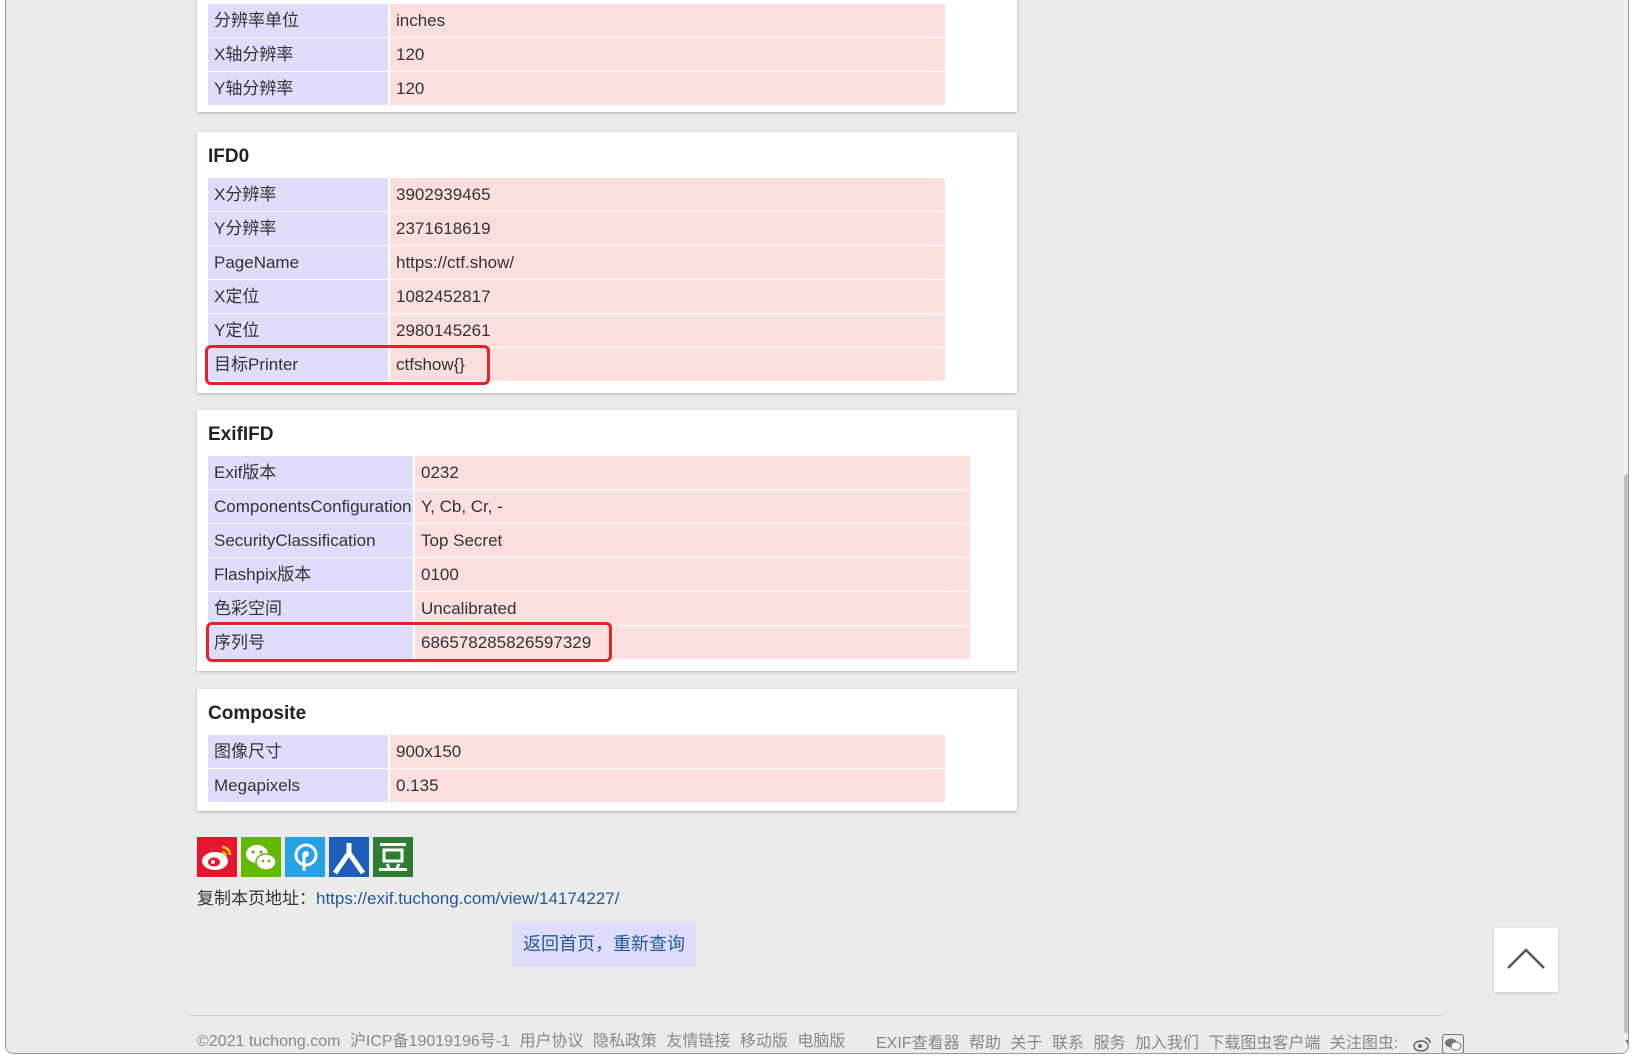 Image resolution: width=1638 pixels, height=1059 pixels. I want to click on row-key: ComponentsConfiguration, so click(310, 506).